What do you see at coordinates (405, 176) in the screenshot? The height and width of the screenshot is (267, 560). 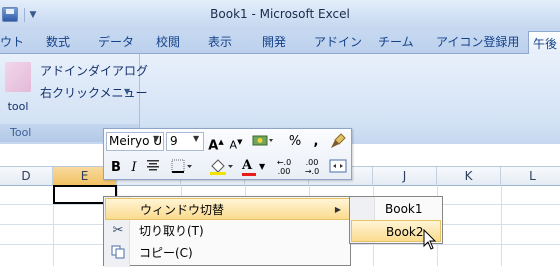 I see `column-header: J` at bounding box center [405, 176].